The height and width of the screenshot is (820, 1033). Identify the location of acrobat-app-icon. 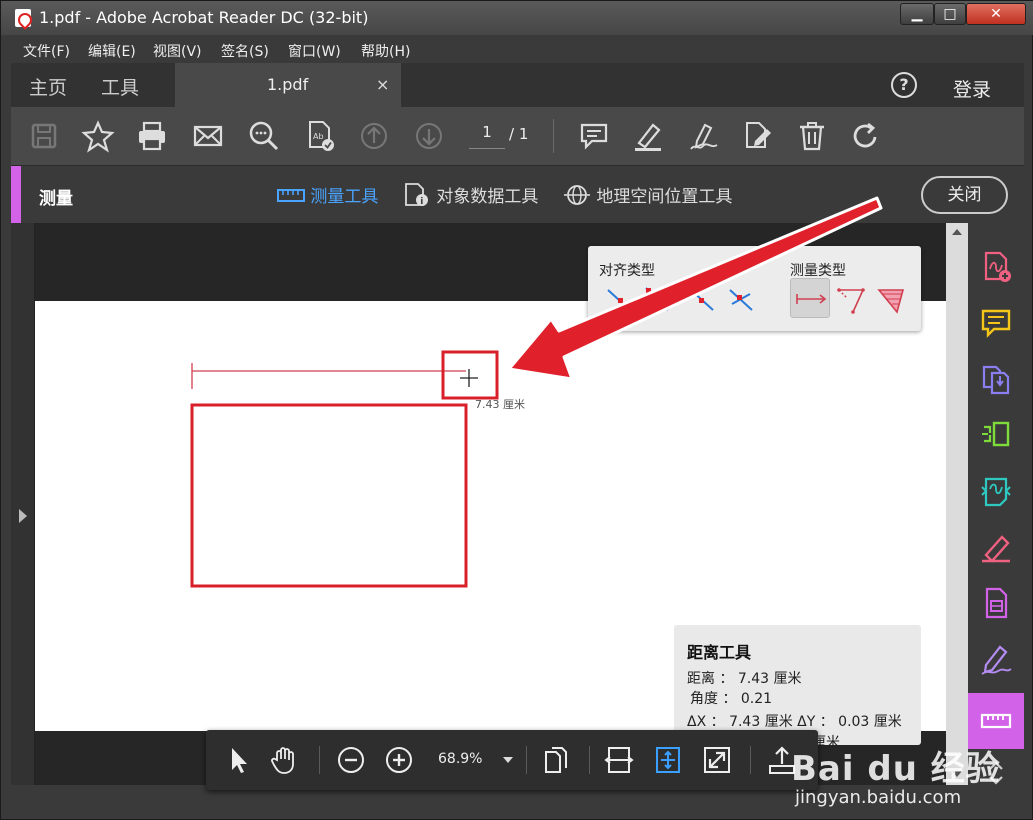
(23, 18).